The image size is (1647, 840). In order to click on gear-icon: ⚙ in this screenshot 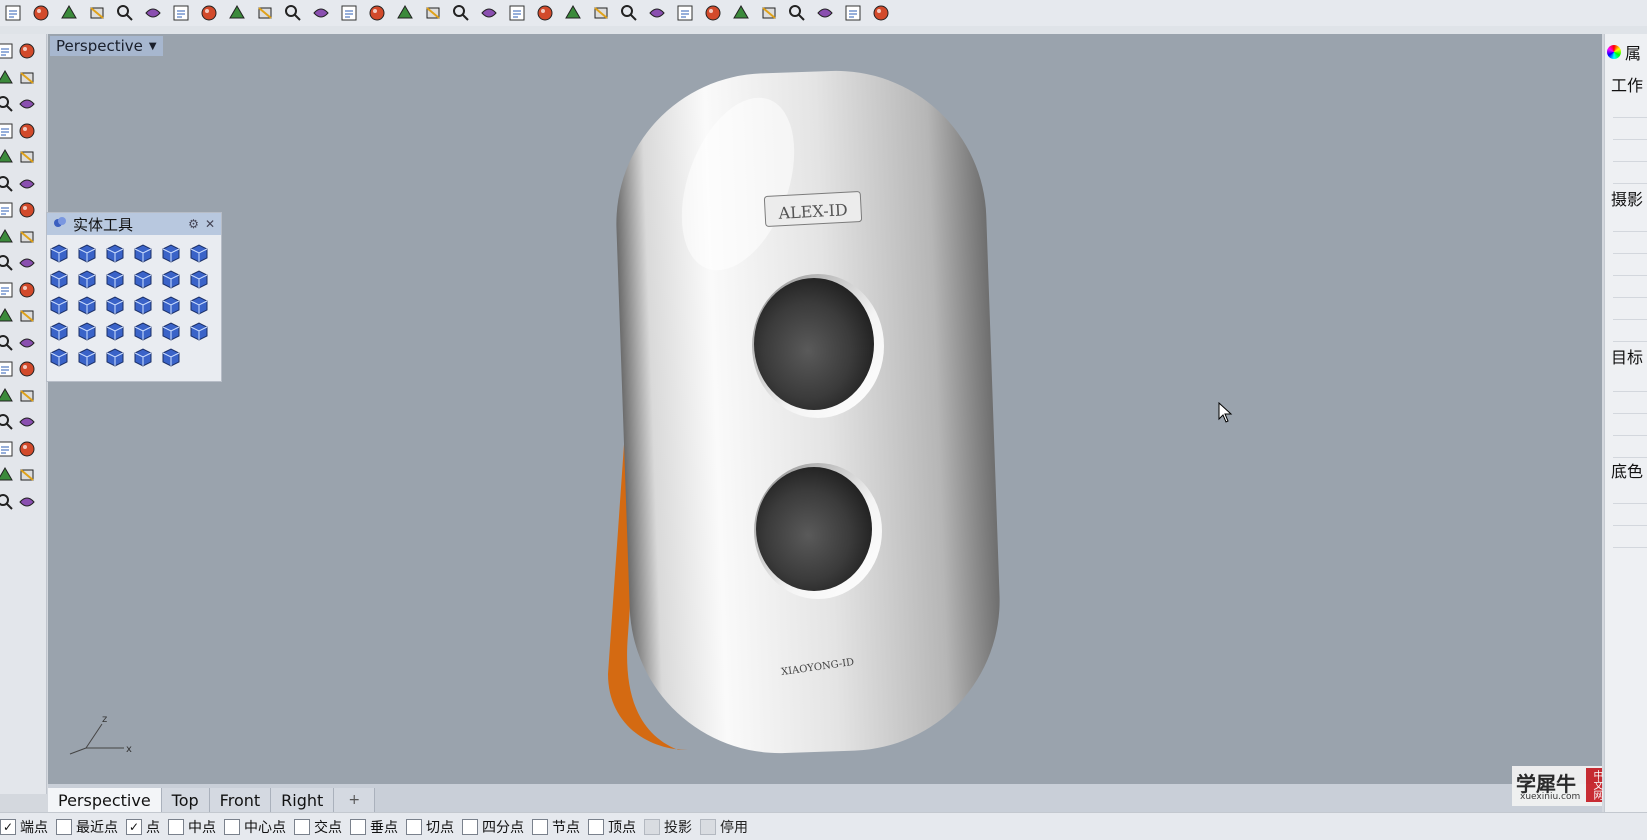, I will do `click(193, 224)`.